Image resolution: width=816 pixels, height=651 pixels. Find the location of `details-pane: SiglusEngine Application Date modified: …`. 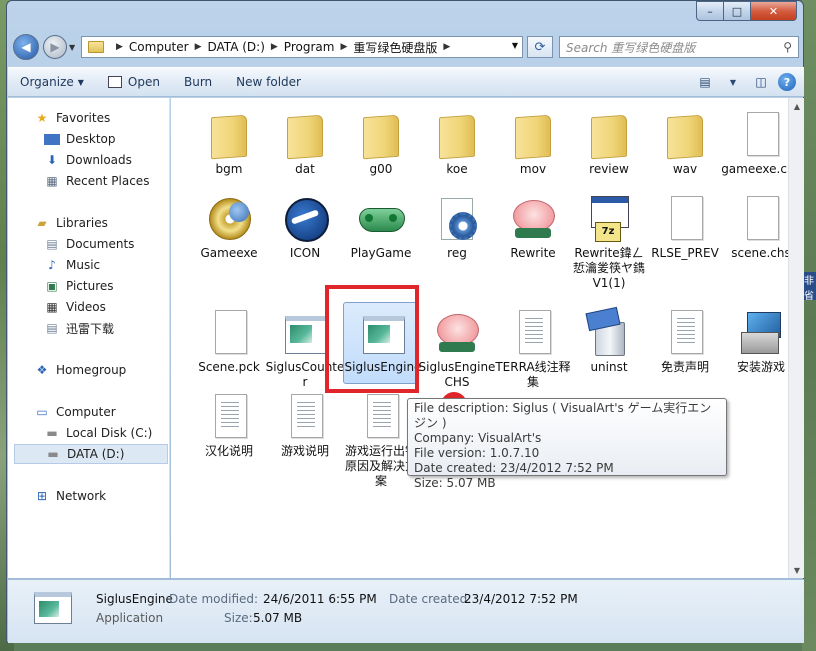

details-pane: SiglusEngine Application Date modified: … is located at coordinates (406, 611).